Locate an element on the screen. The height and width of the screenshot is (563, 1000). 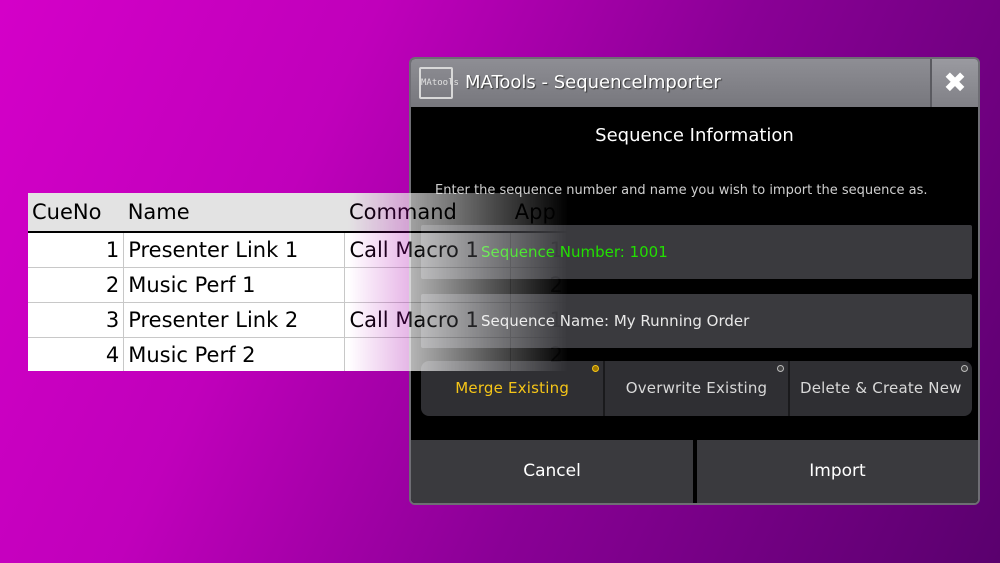
cell-name: Presenter Link 1 is located at coordinates (234, 250).